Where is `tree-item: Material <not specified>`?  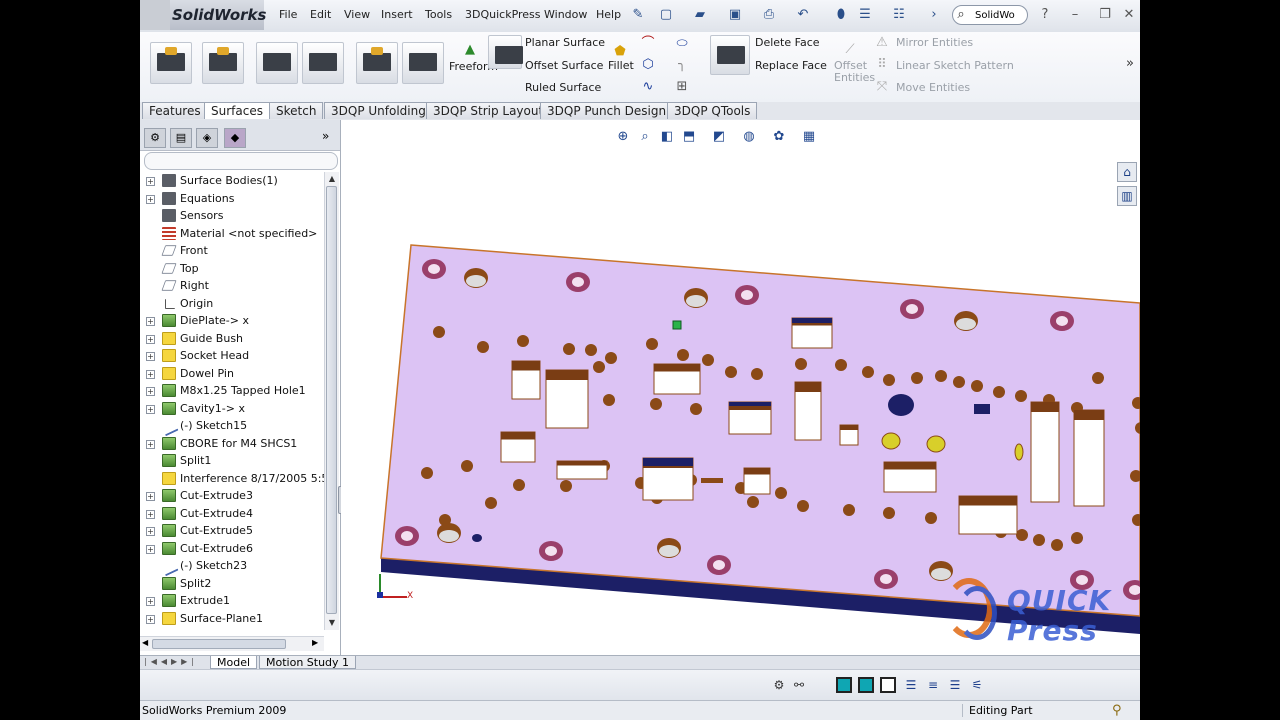
tree-item: Material <not specified> is located at coordinates (232, 234).